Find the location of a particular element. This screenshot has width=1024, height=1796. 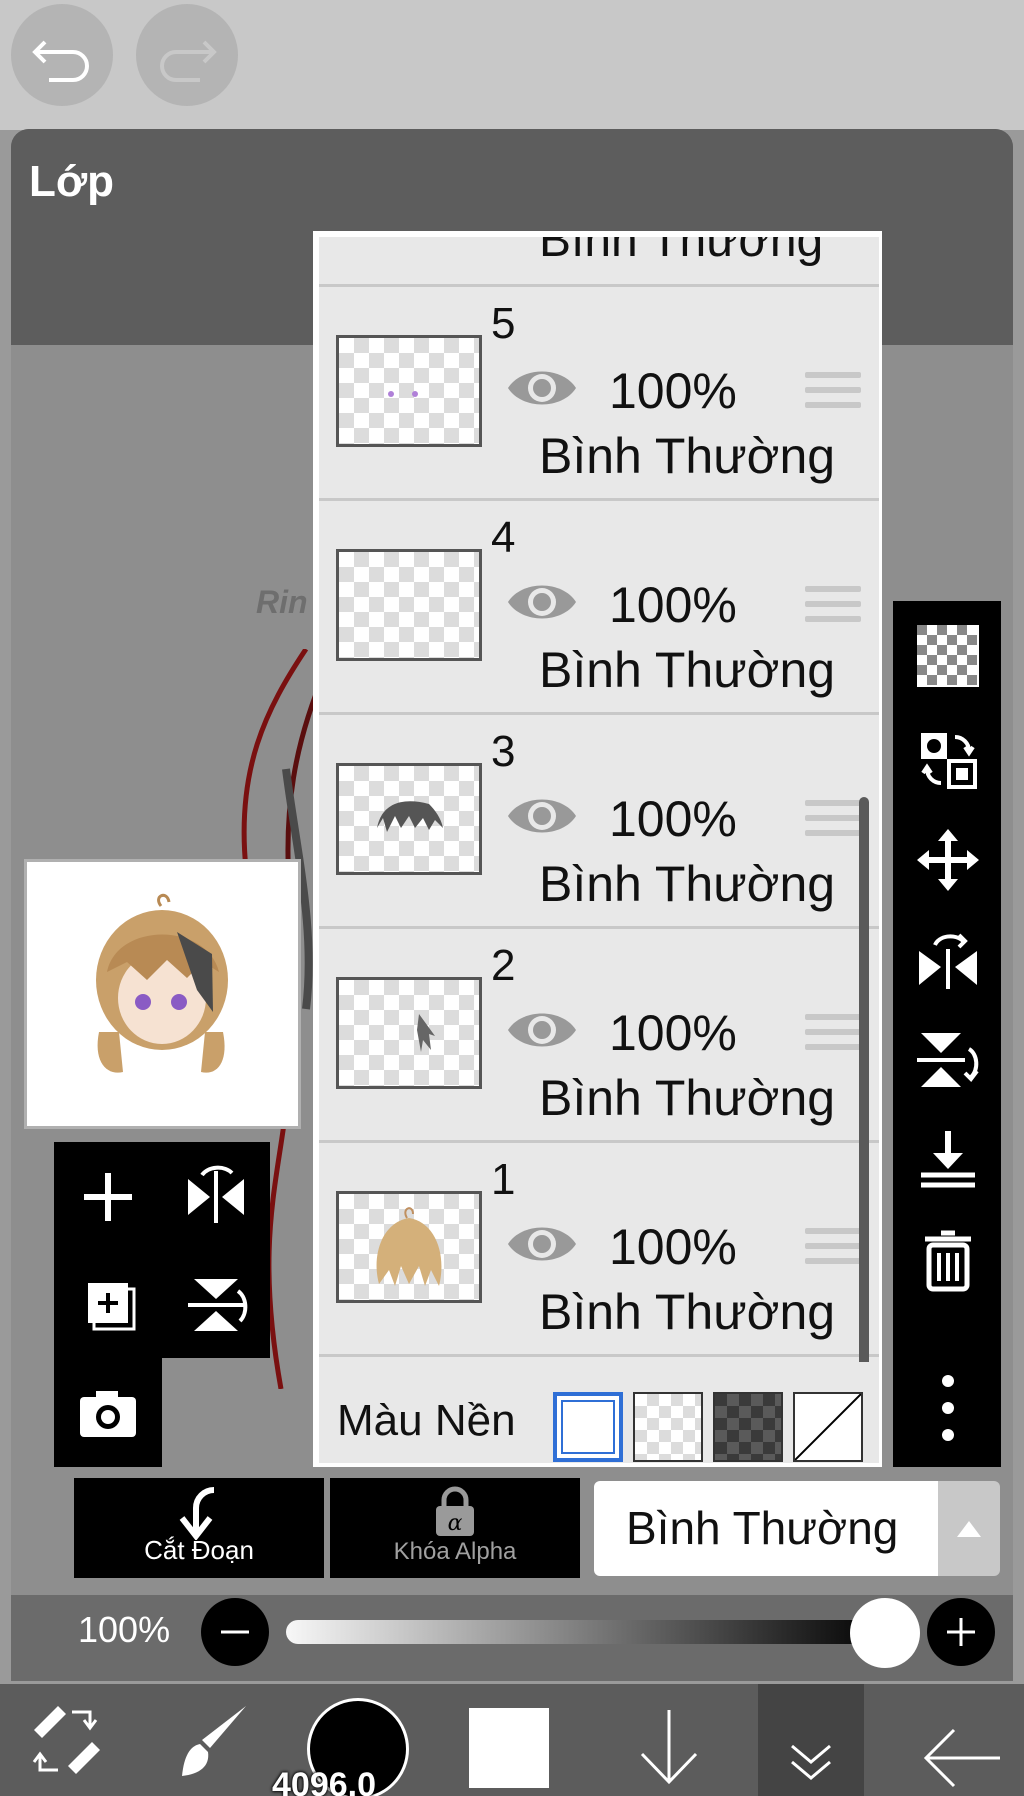

flip-vertical-rotate-icon is located at coordinates (216, 1305).